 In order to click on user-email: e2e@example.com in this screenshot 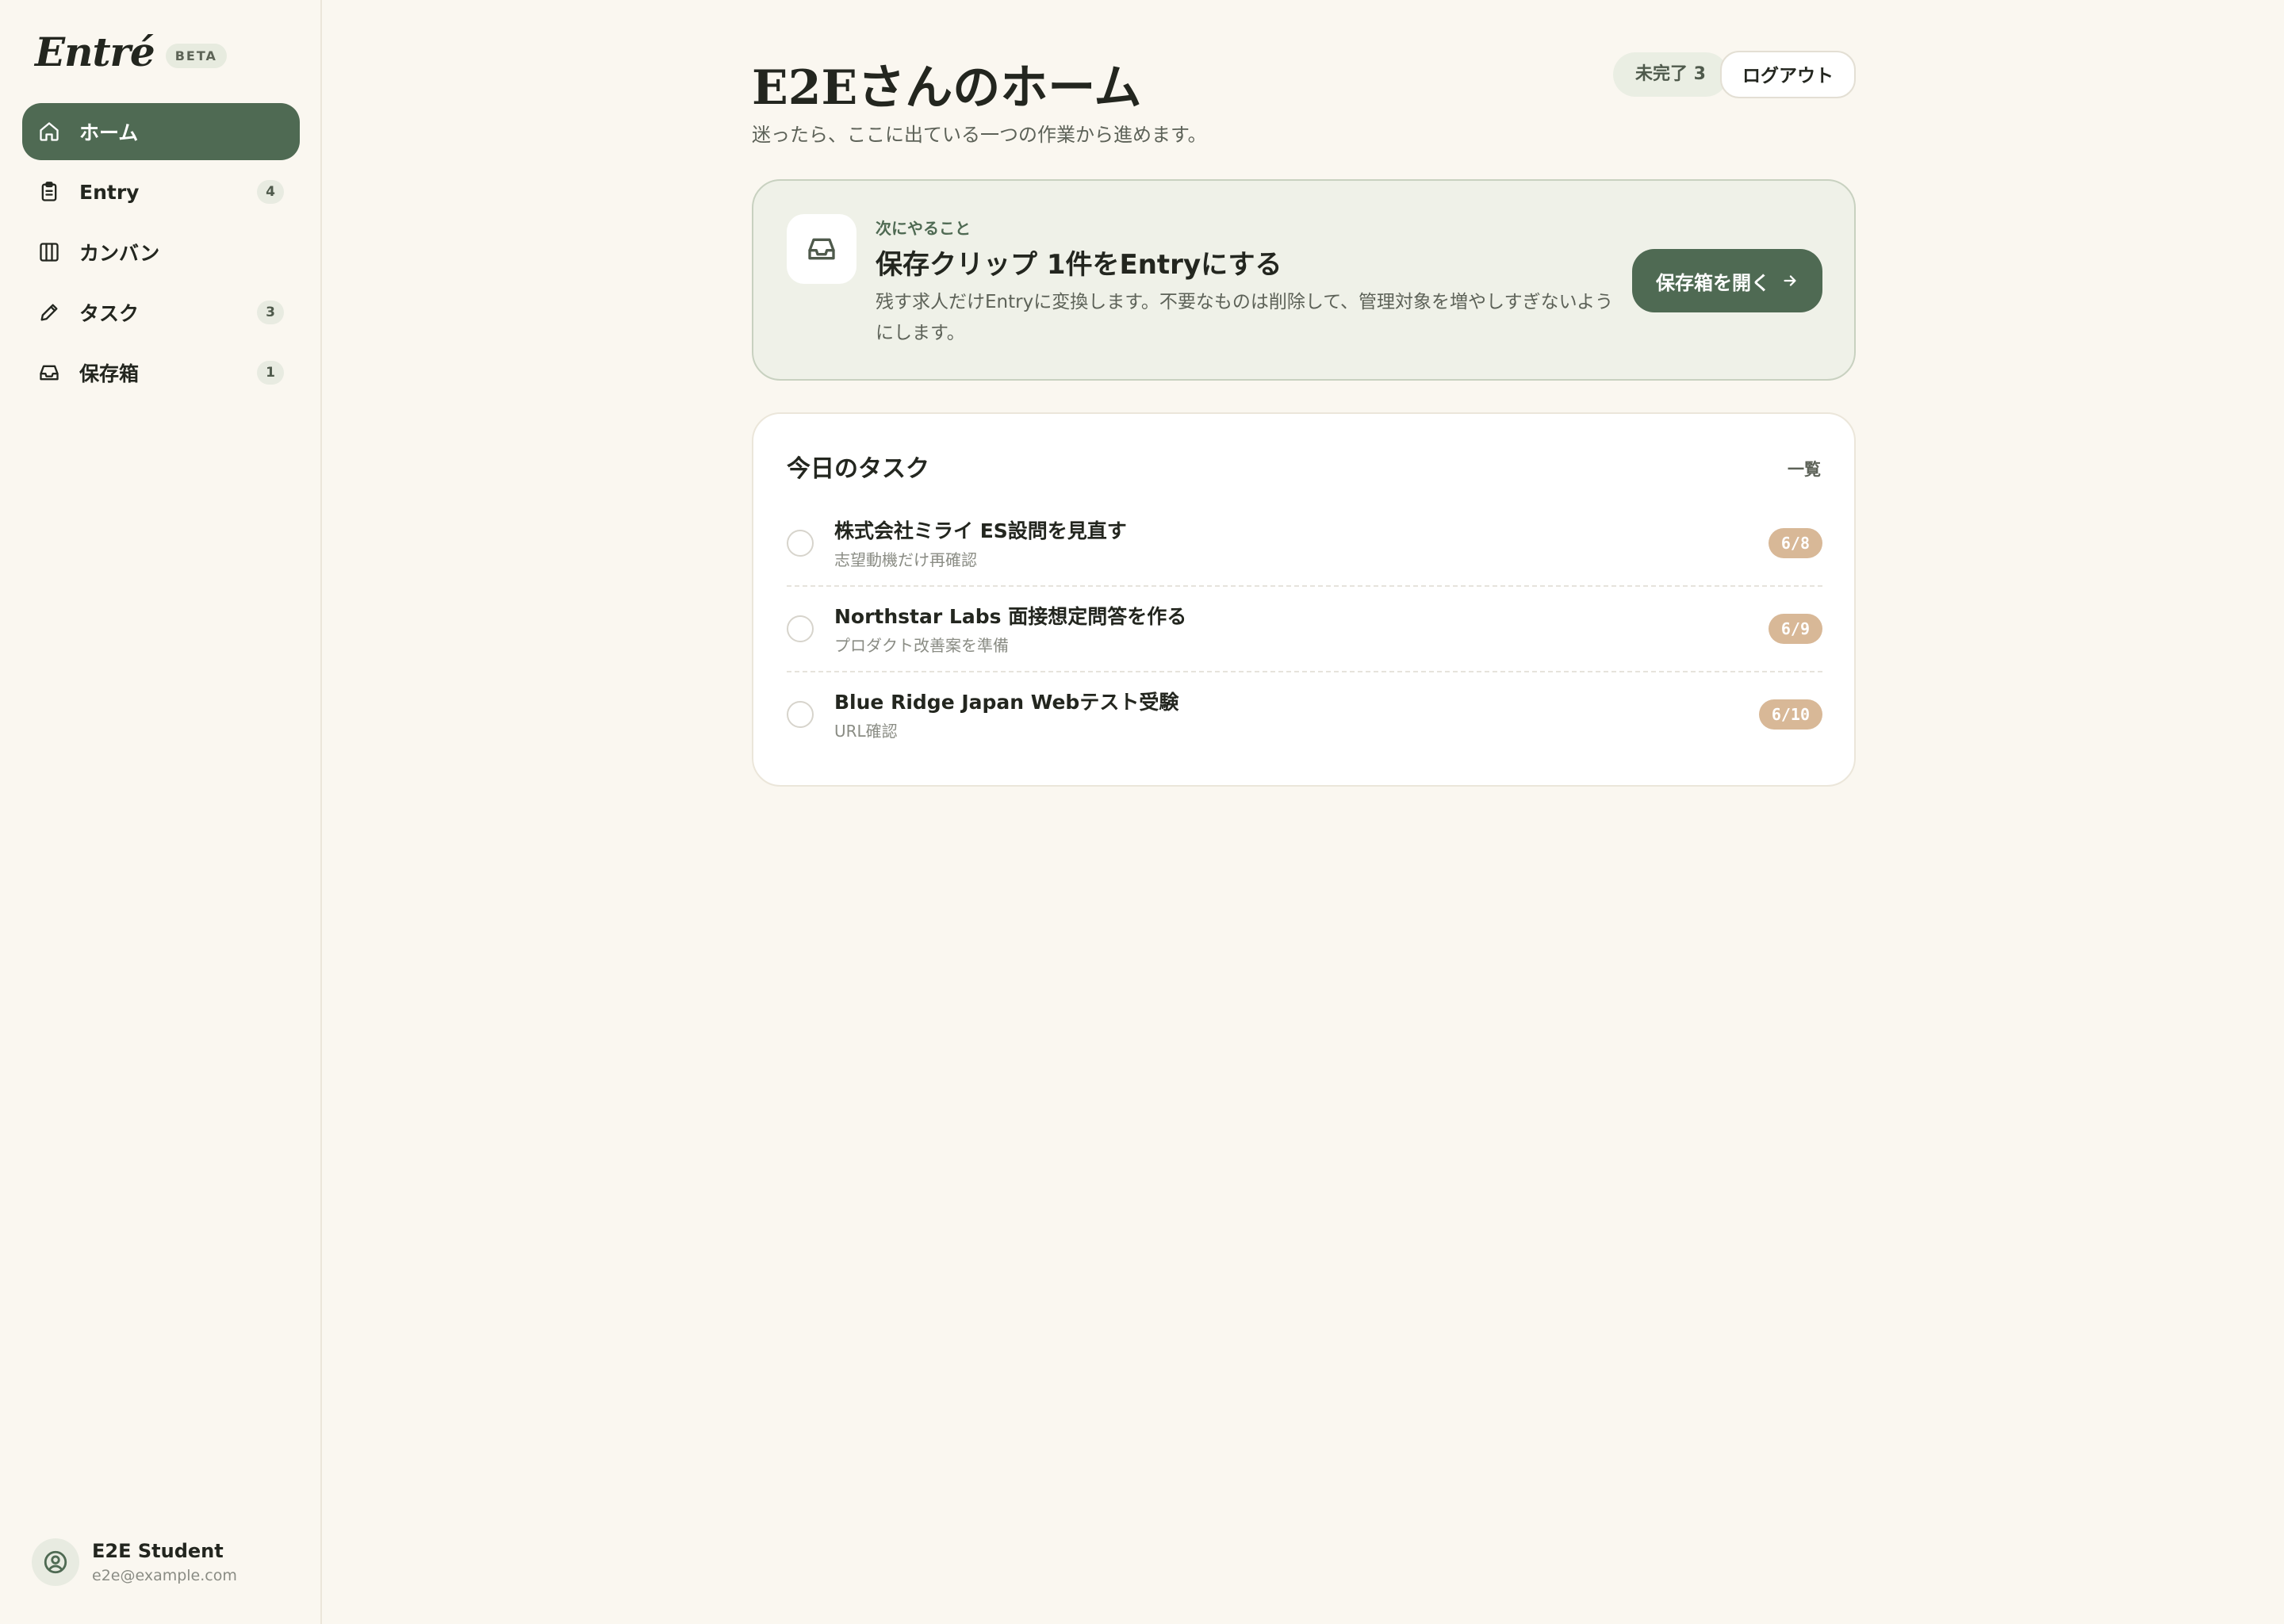, I will do `click(164, 1575)`.